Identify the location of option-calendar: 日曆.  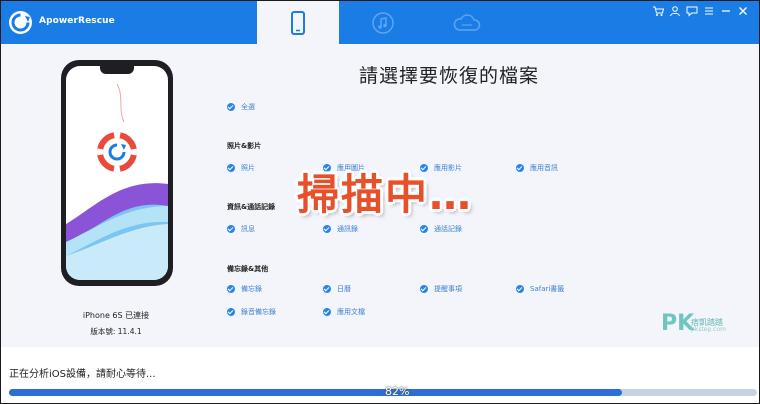
(337, 289).